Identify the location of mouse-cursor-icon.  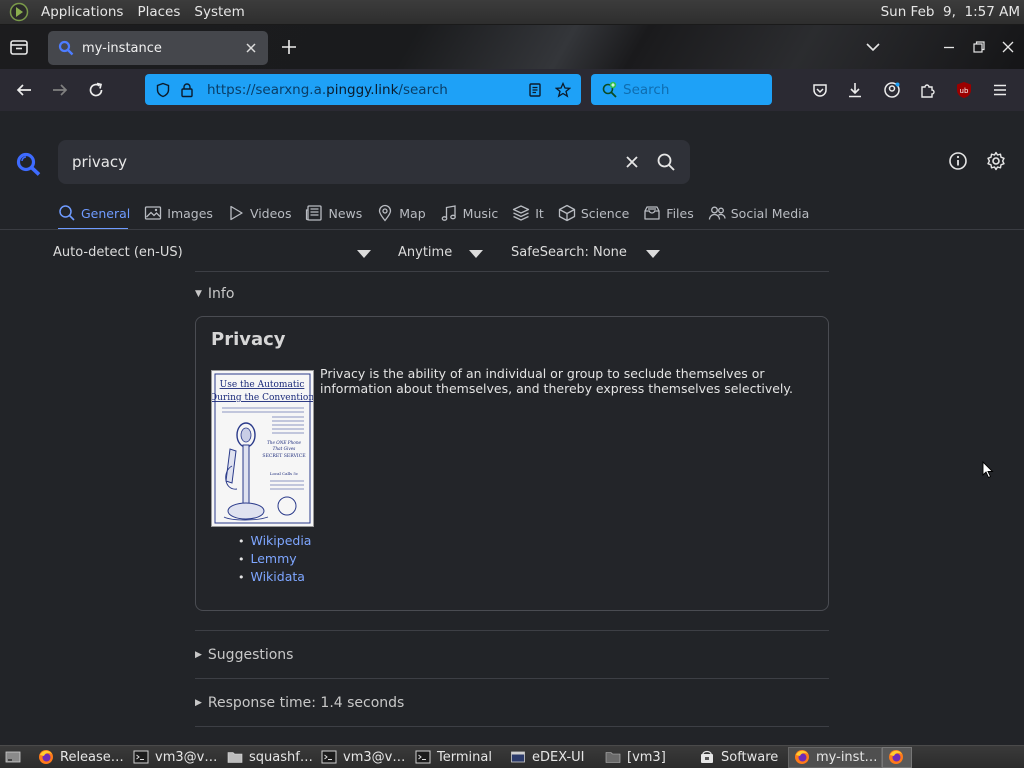
(988, 470).